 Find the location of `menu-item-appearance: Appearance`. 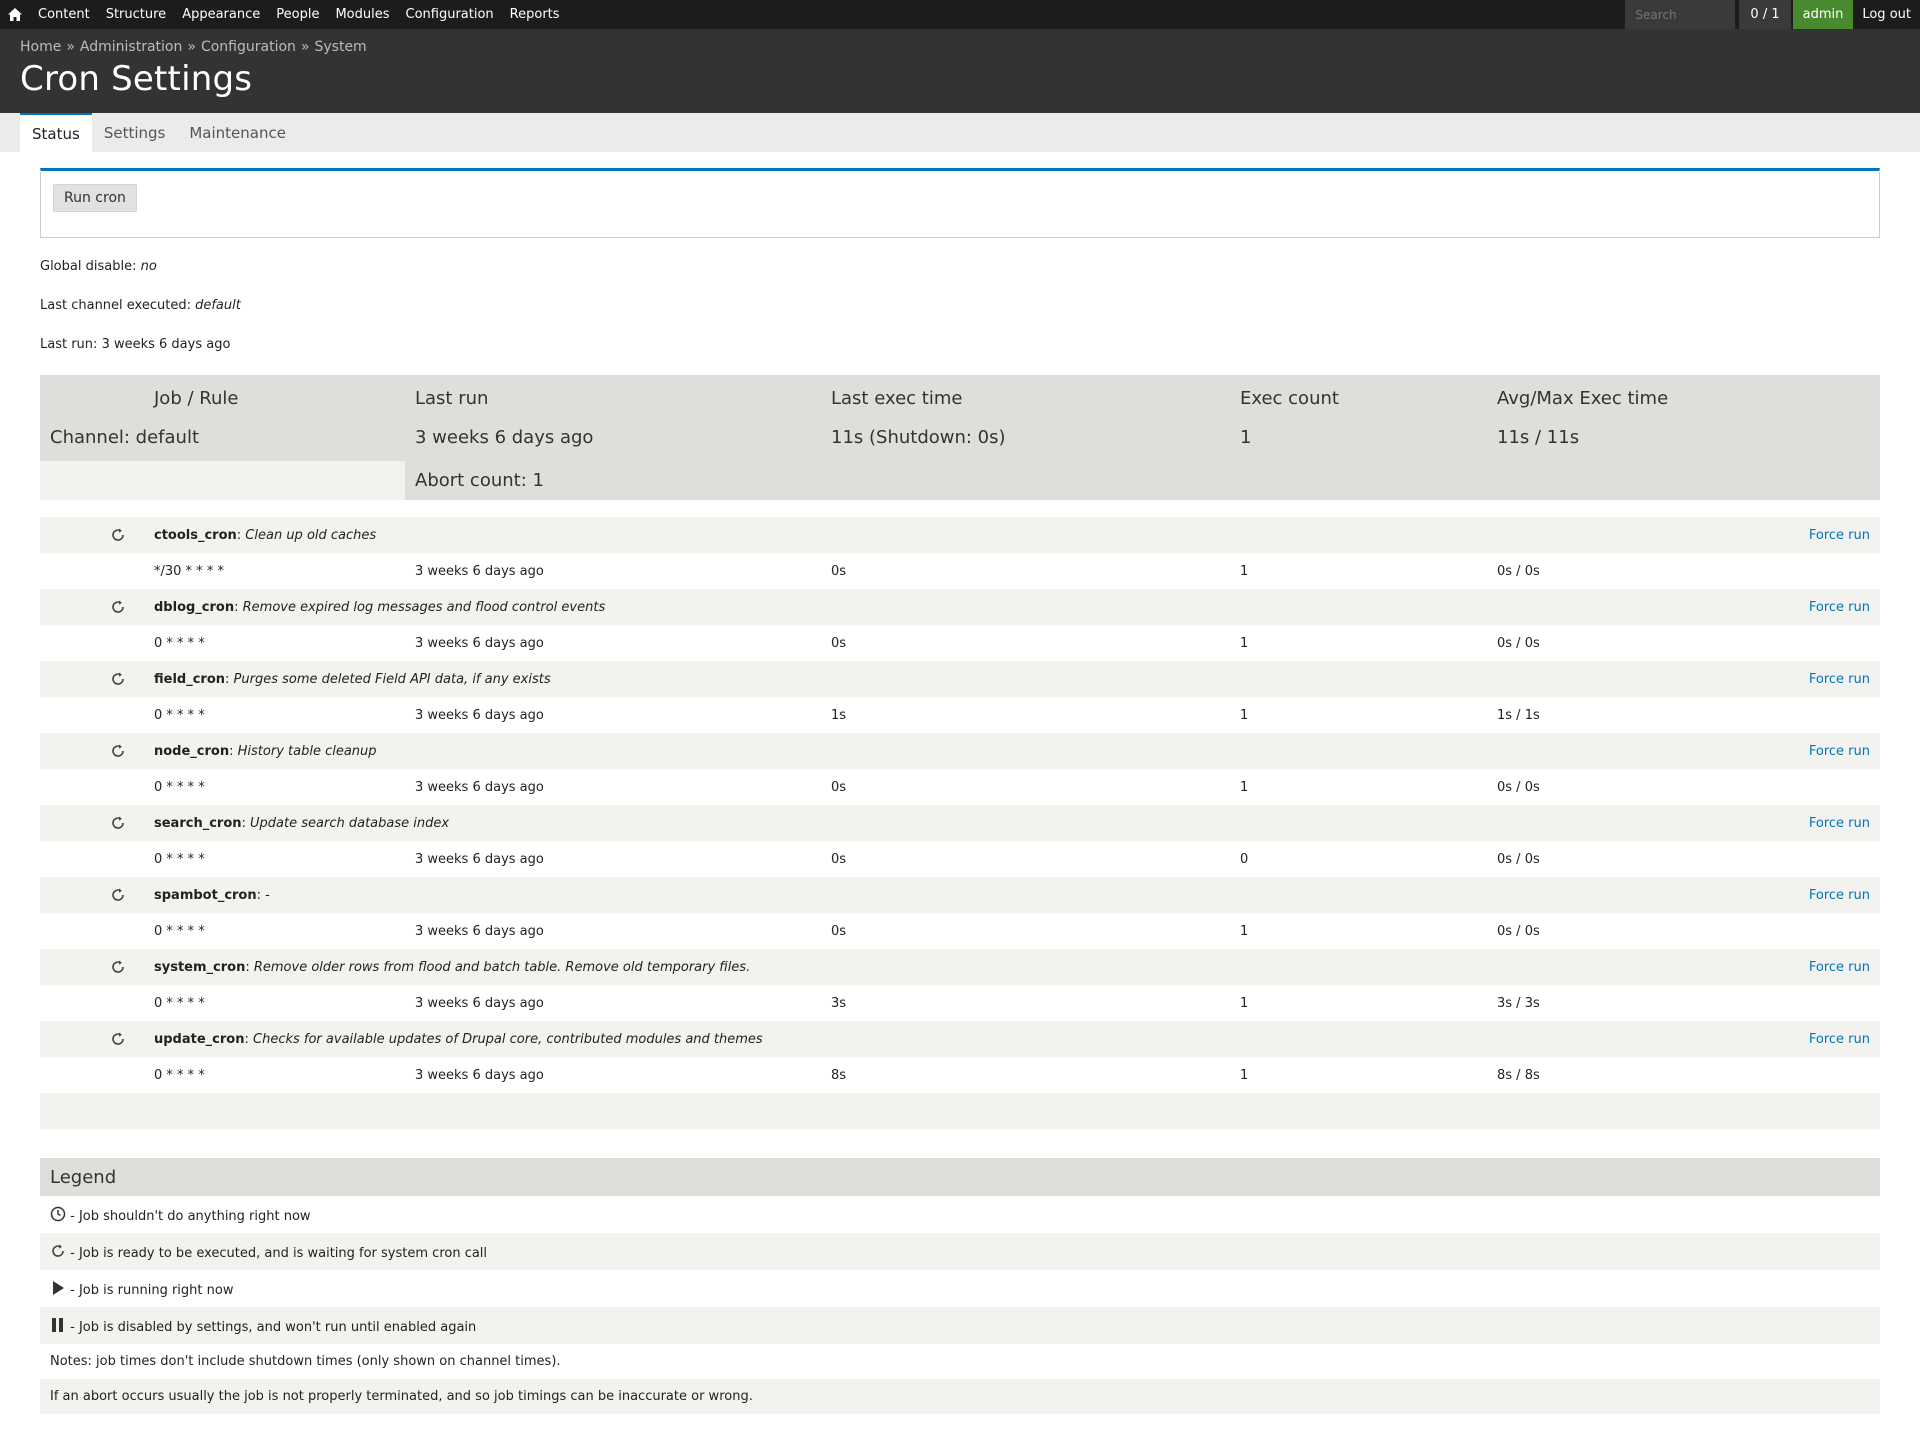

menu-item-appearance: Appearance is located at coordinates (221, 14).